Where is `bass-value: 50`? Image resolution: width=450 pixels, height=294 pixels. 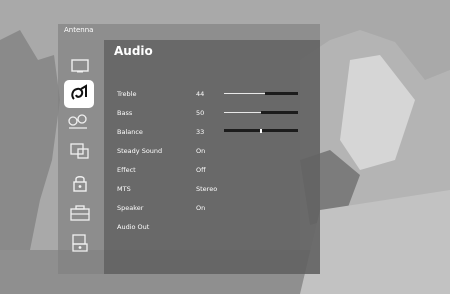 bass-value: 50 is located at coordinates (200, 113).